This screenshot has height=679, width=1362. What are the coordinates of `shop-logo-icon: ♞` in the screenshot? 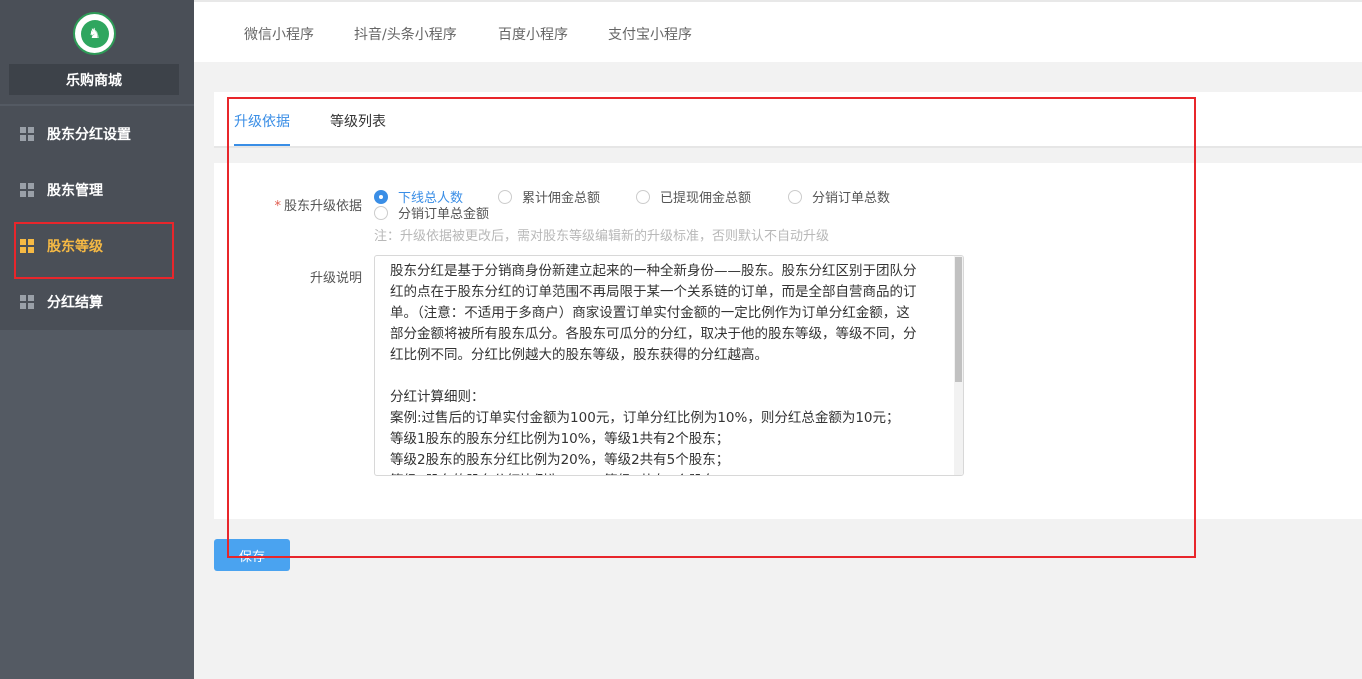 It's located at (94, 33).